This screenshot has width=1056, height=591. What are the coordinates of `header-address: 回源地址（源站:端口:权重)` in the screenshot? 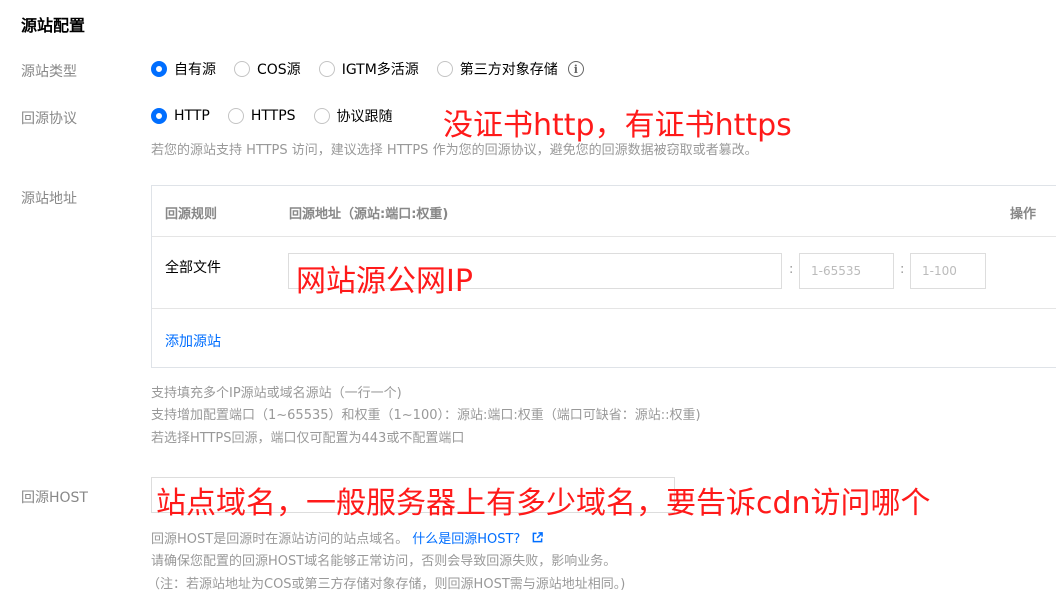 It's located at (369, 214).